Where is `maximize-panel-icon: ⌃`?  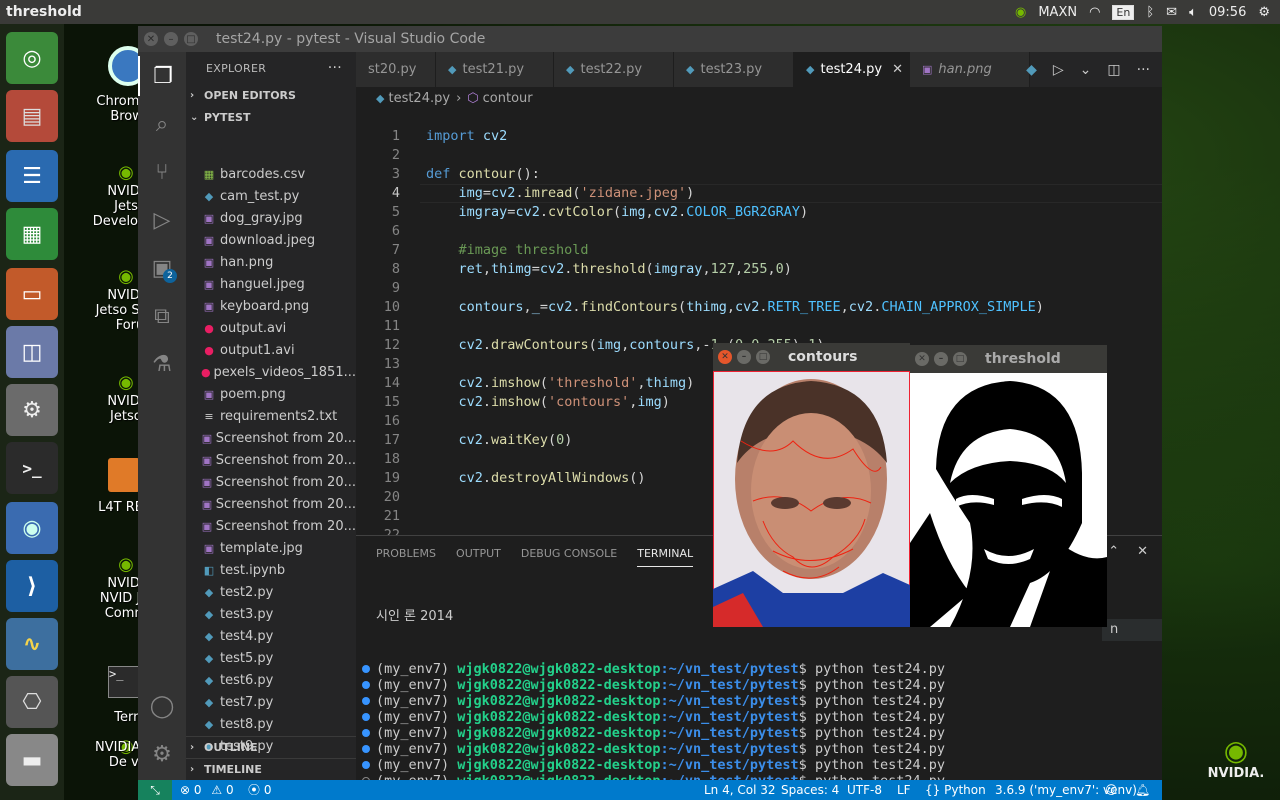
maximize-panel-icon: ⌃ is located at coordinates (1113, 551).